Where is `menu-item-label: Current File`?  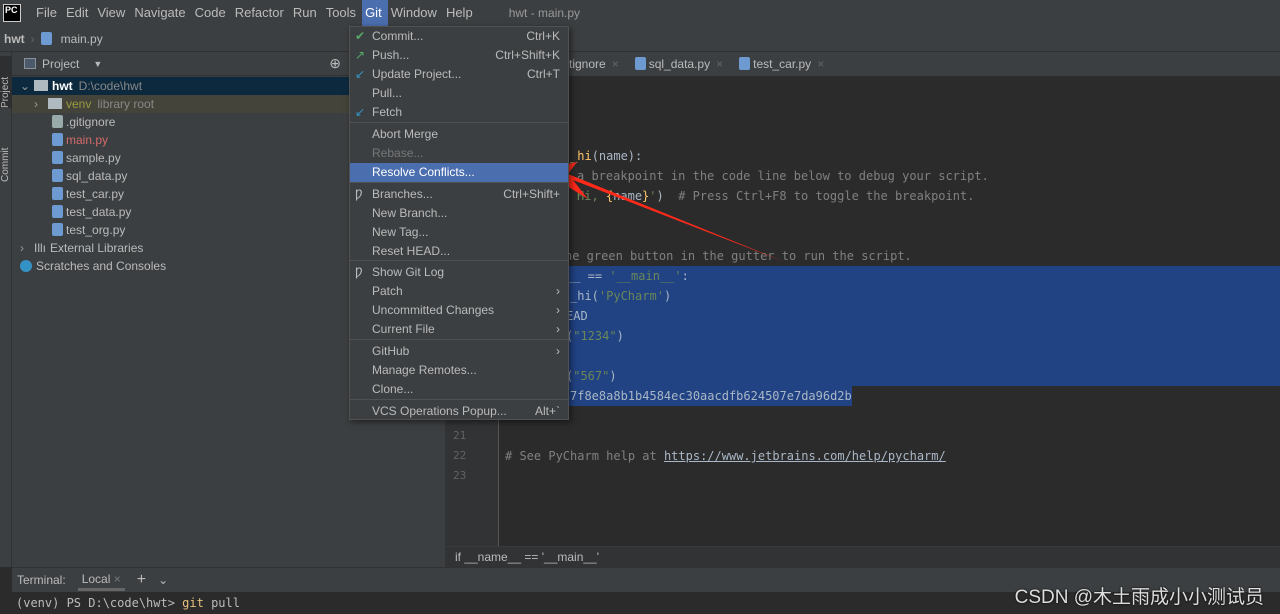 menu-item-label: Current File is located at coordinates (403, 329).